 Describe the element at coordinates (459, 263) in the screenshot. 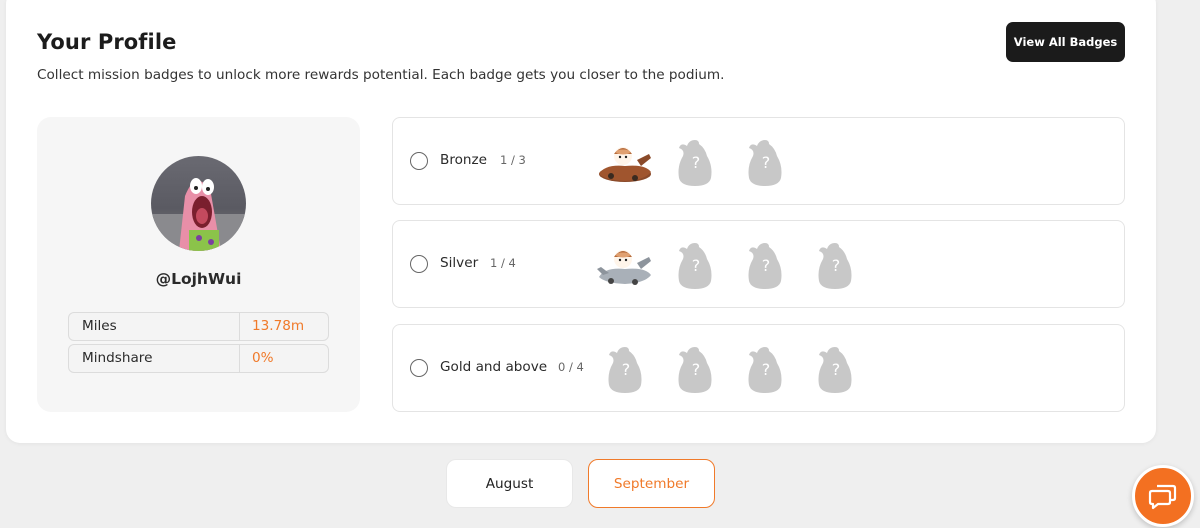

I see `tier-name: Silver` at that location.